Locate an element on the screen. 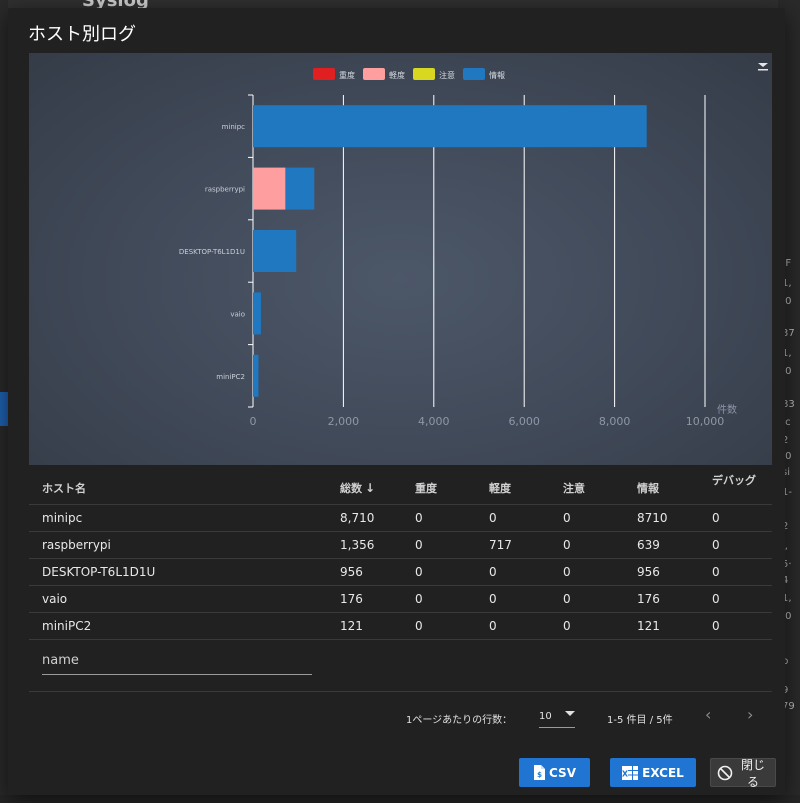 This screenshot has width=800, height=803. header-info: 情報 is located at coordinates (648, 488).